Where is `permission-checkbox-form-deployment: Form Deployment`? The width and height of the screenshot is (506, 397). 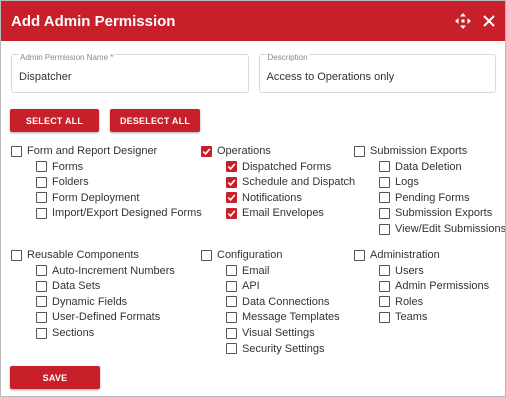 permission-checkbox-form-deployment: Form Deployment is located at coordinates (87, 198).